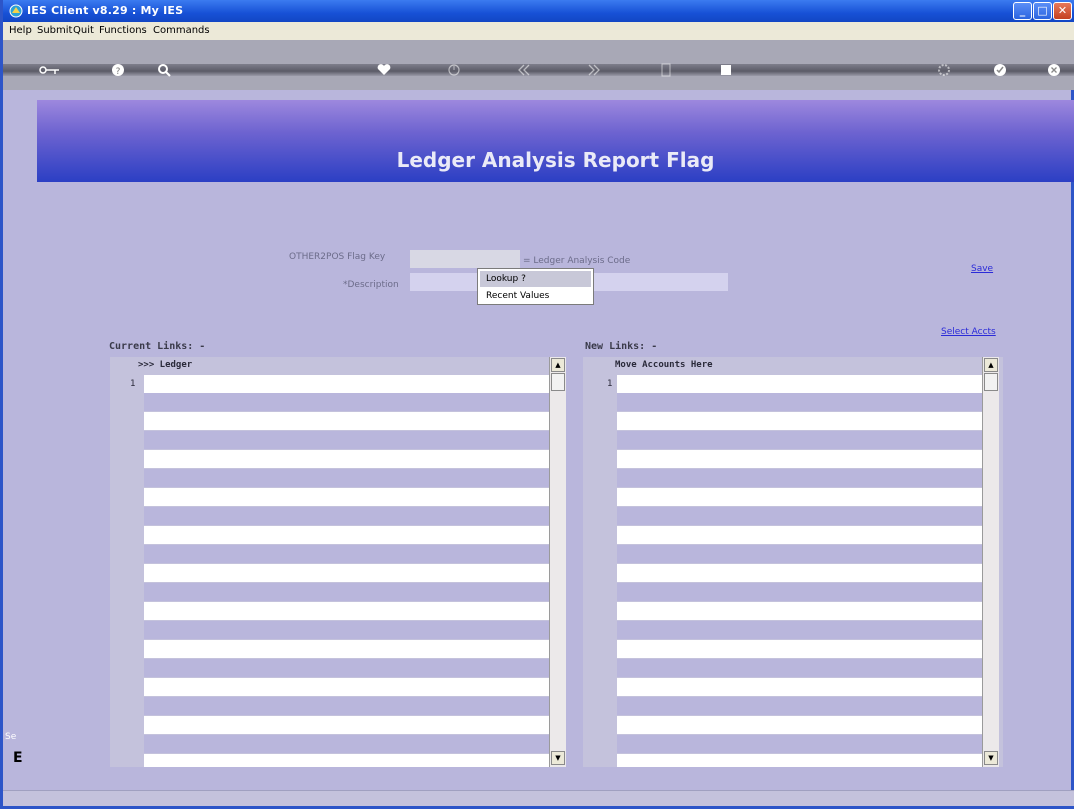 This screenshot has width=1074, height=809. What do you see at coordinates (555, 141) in the screenshot?
I see `page-banner: Ledger Analysis Report Flag` at bounding box center [555, 141].